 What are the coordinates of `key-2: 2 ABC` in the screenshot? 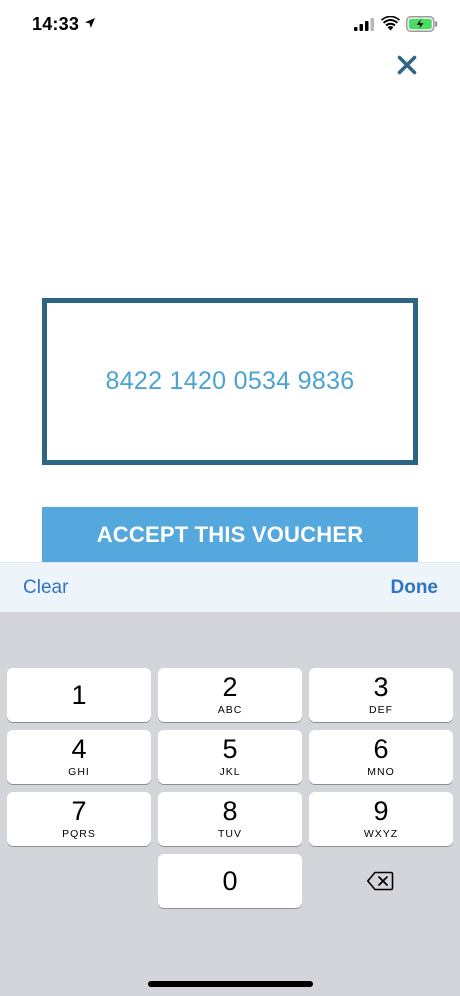 It's located at (230, 695).